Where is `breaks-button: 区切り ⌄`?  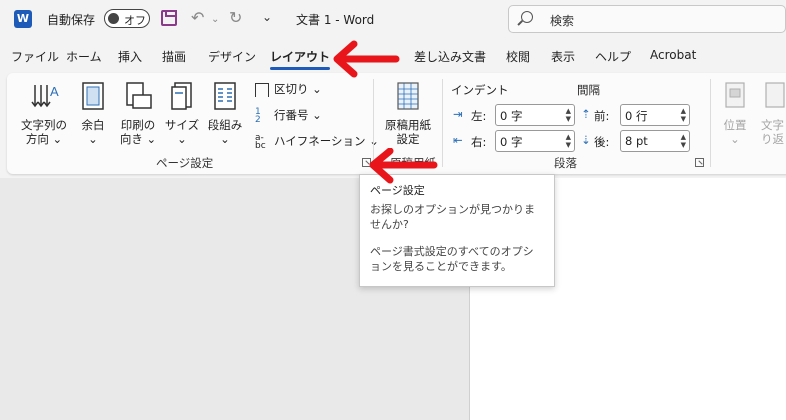 breaks-button: 区切り ⌄ is located at coordinates (288, 89).